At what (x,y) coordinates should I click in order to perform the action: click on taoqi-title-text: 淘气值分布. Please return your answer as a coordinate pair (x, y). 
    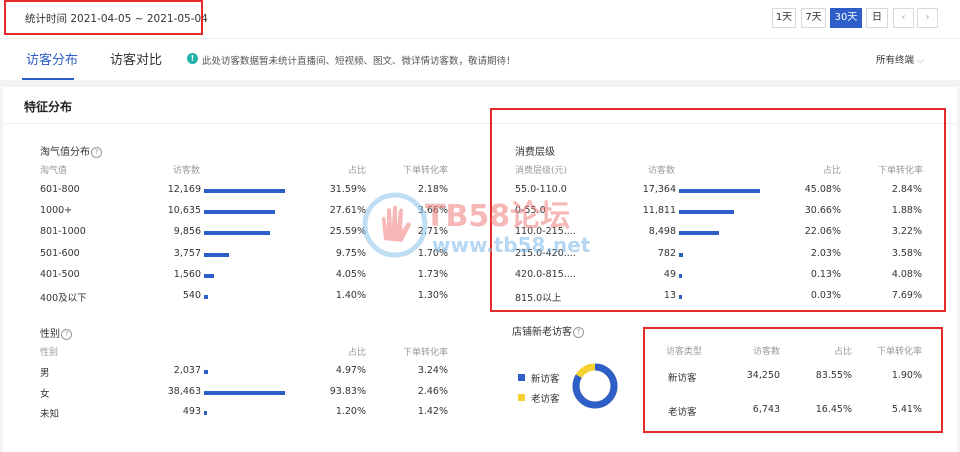
    Looking at the image, I should click on (65, 152).